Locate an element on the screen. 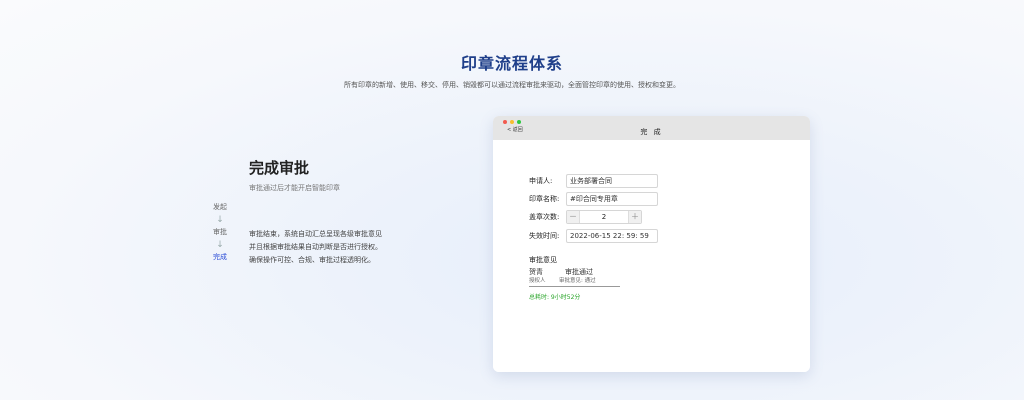 This screenshot has width=1024, height=400. minimize-window-icon is located at coordinates (512, 122).